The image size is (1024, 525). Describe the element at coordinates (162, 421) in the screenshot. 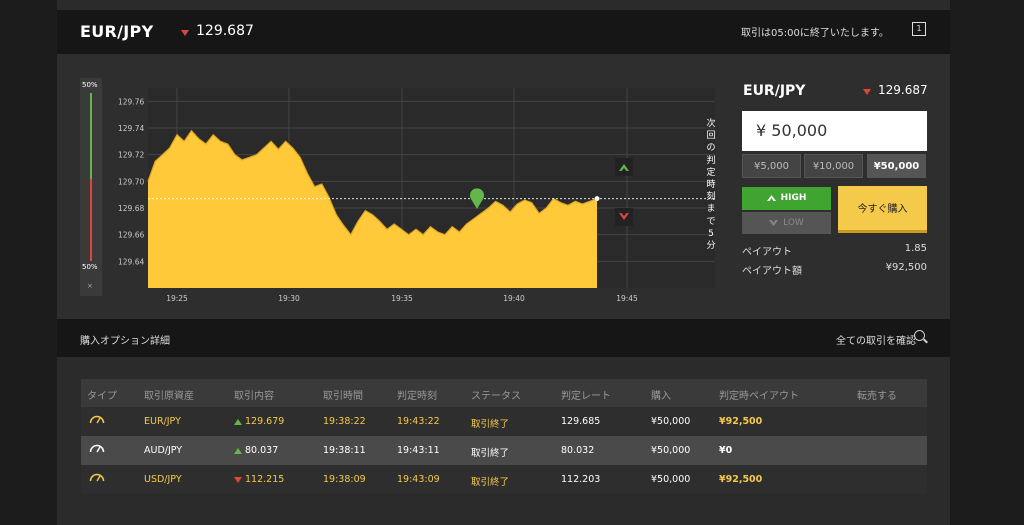

I see `cell-asset: EUR/JPY` at that location.